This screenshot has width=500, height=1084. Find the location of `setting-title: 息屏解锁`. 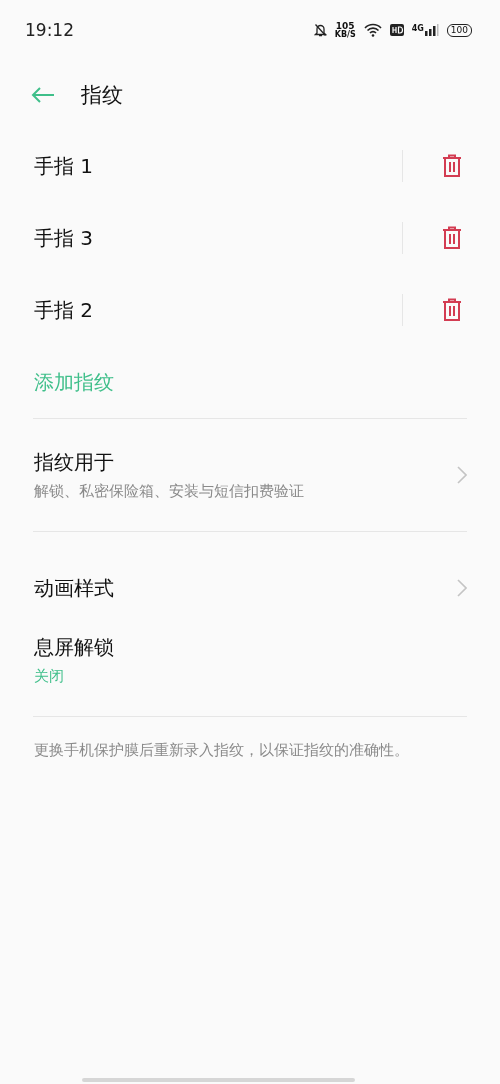

setting-title: 息屏解锁 is located at coordinates (250, 647).